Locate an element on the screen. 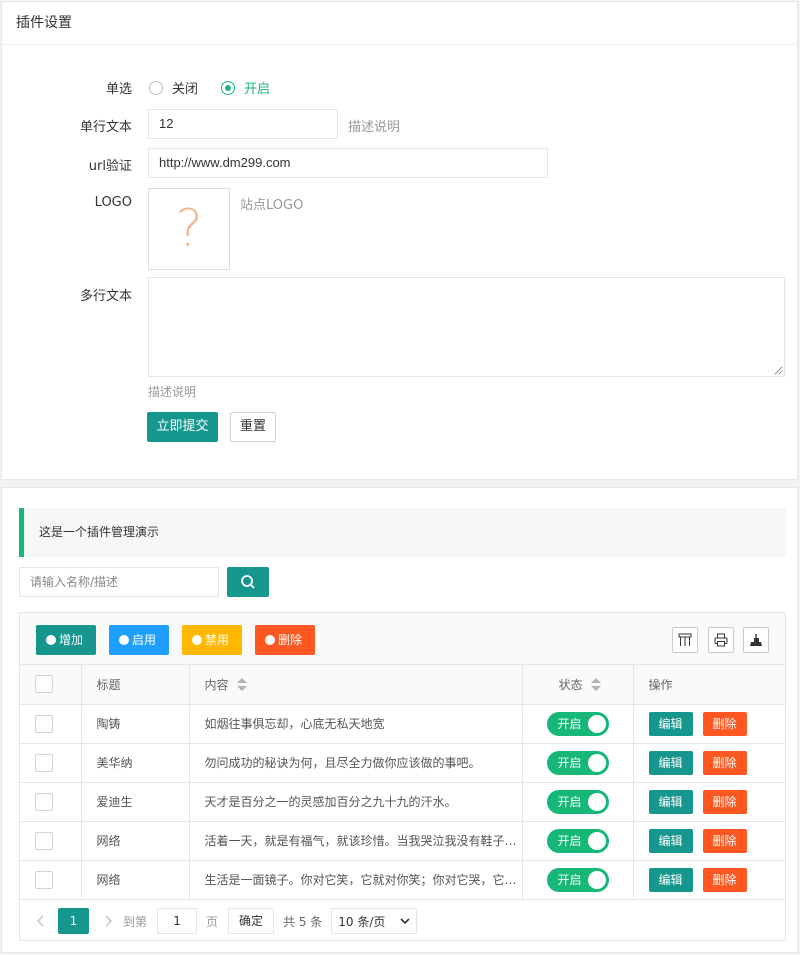 This screenshot has width=800, height=955. submit-button: 立即提交 is located at coordinates (182, 427).